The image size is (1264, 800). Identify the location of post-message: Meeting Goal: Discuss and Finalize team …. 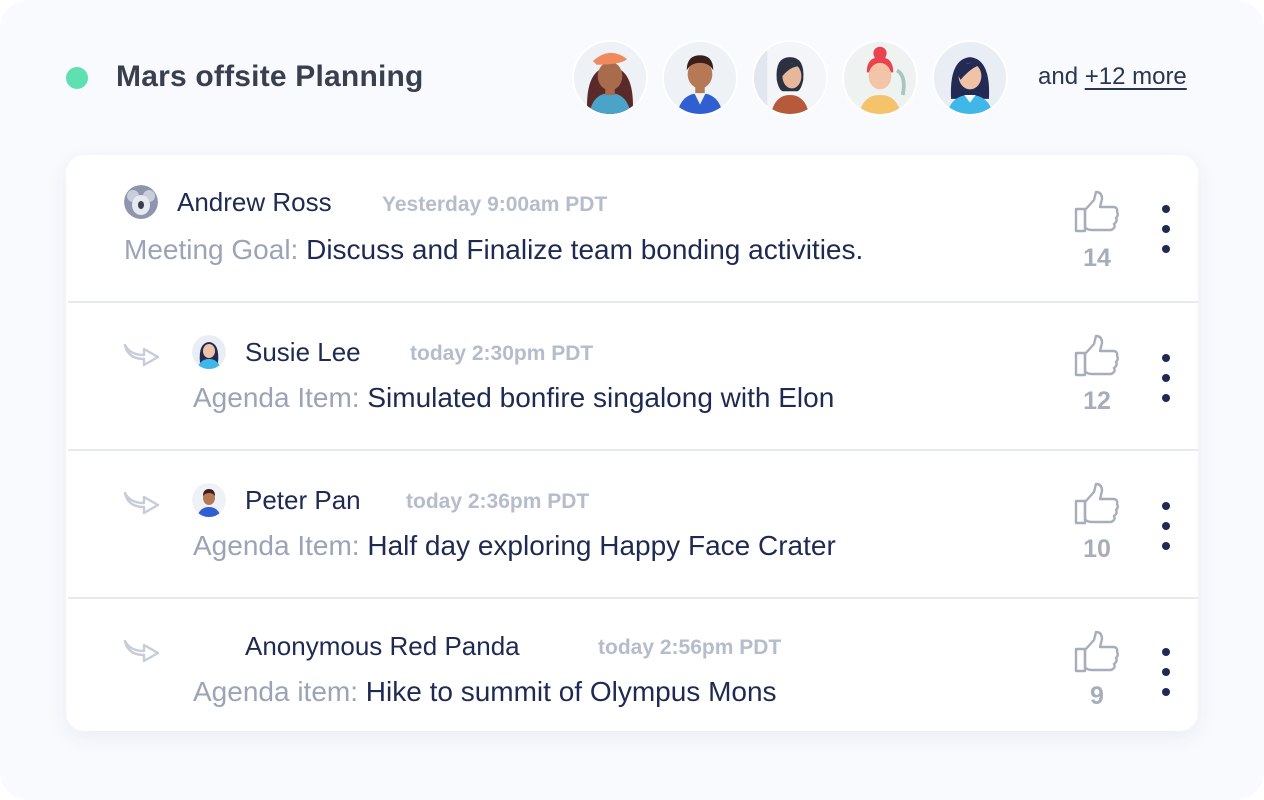
(493, 250).